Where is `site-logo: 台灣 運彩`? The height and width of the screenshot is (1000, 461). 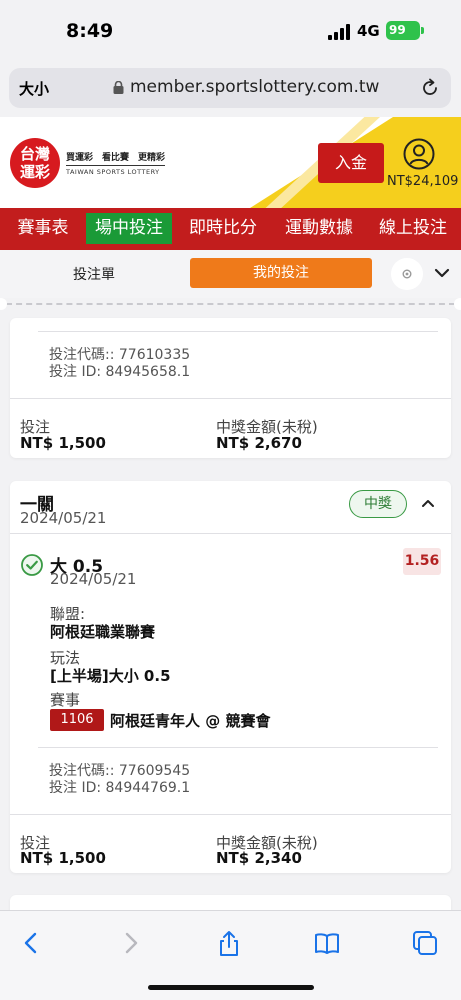
site-logo: 台灣 運彩 is located at coordinates (35, 163).